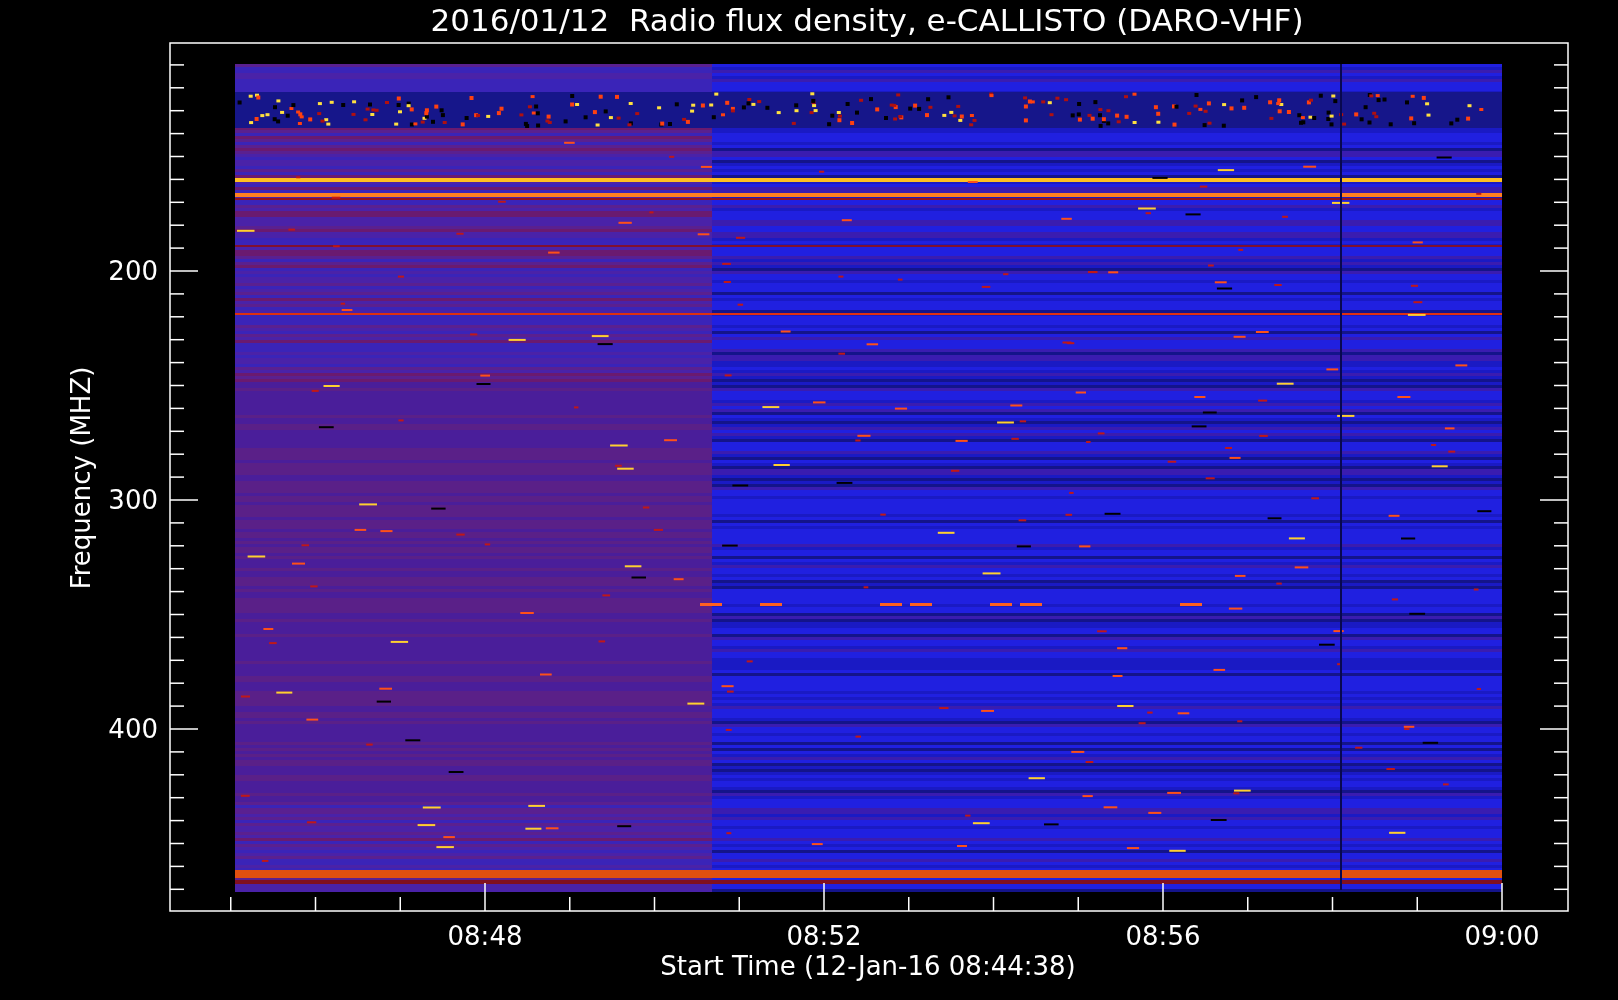 The image size is (1618, 1000). Describe the element at coordinates (133, 729) in the screenshot. I see `tick-label: 400` at that location.